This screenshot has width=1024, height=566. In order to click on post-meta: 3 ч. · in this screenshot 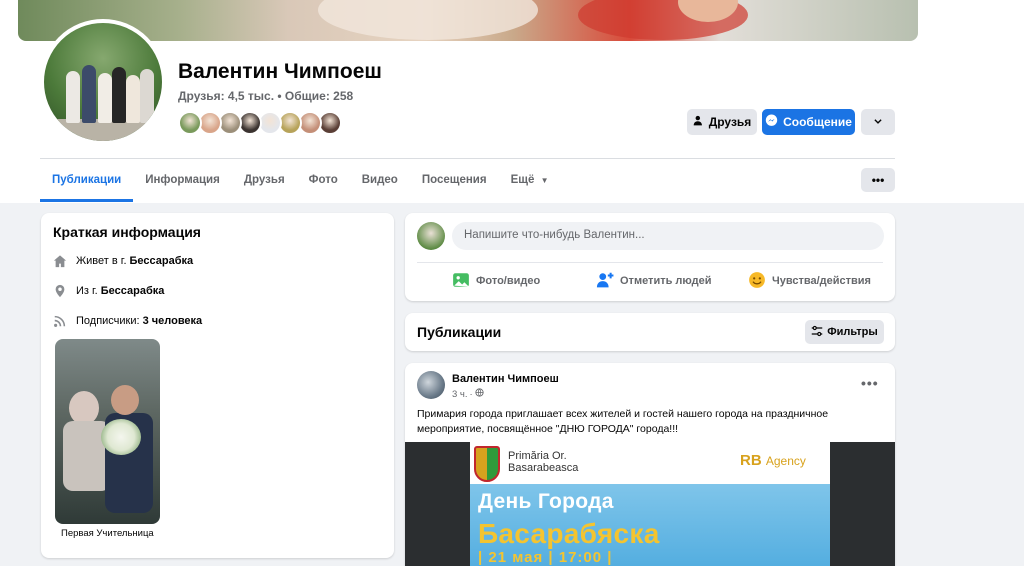, I will do `click(468, 394)`.